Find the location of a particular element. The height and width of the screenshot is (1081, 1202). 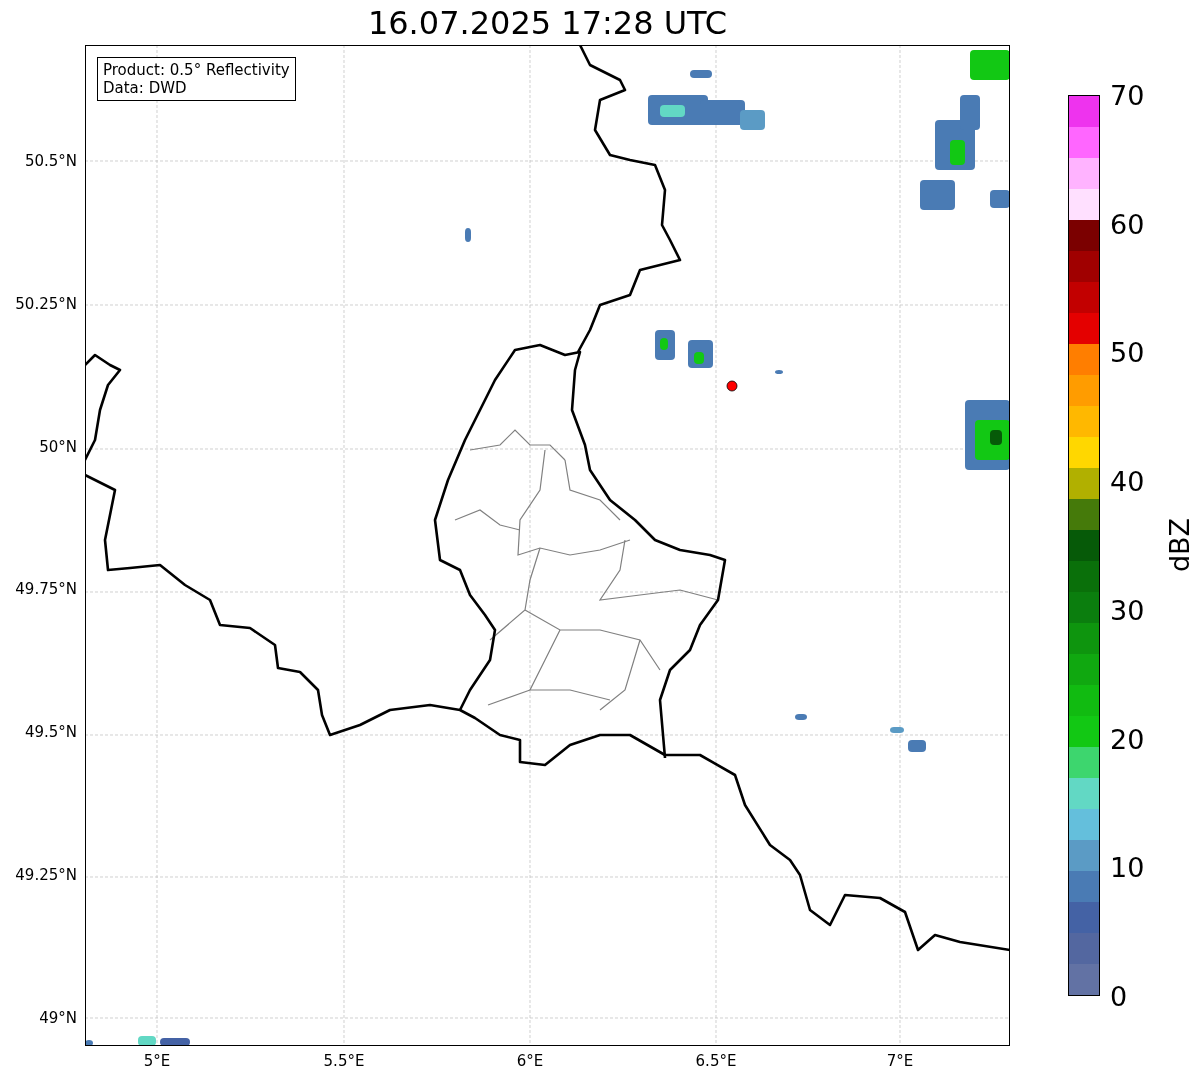

latitude-tick-label: 49.75°N is located at coordinates (46, 589).